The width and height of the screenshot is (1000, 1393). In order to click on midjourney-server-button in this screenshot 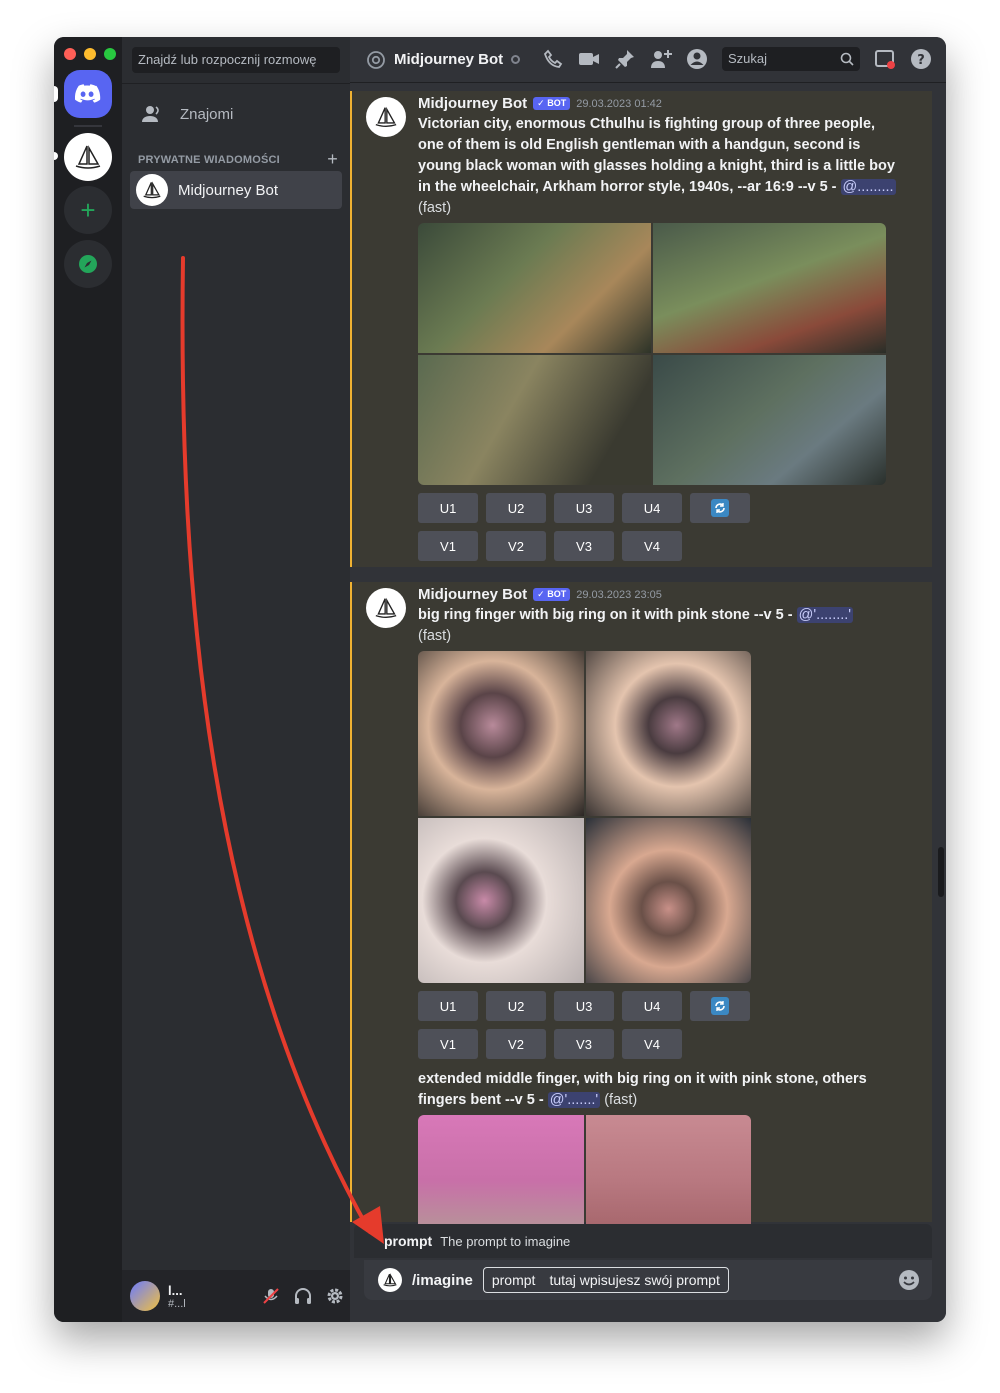, I will do `click(88, 157)`.